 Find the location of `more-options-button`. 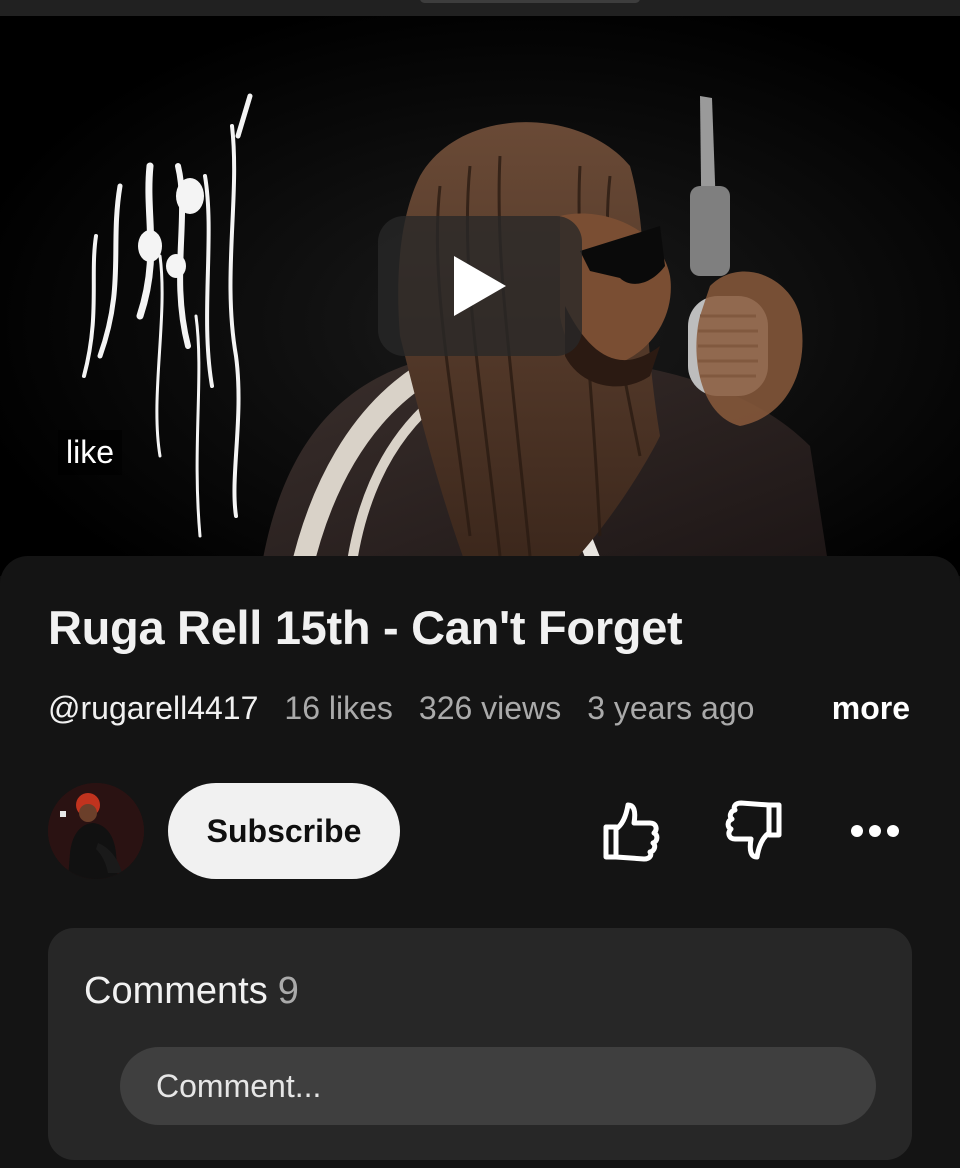

more-options-button is located at coordinates (875, 831).